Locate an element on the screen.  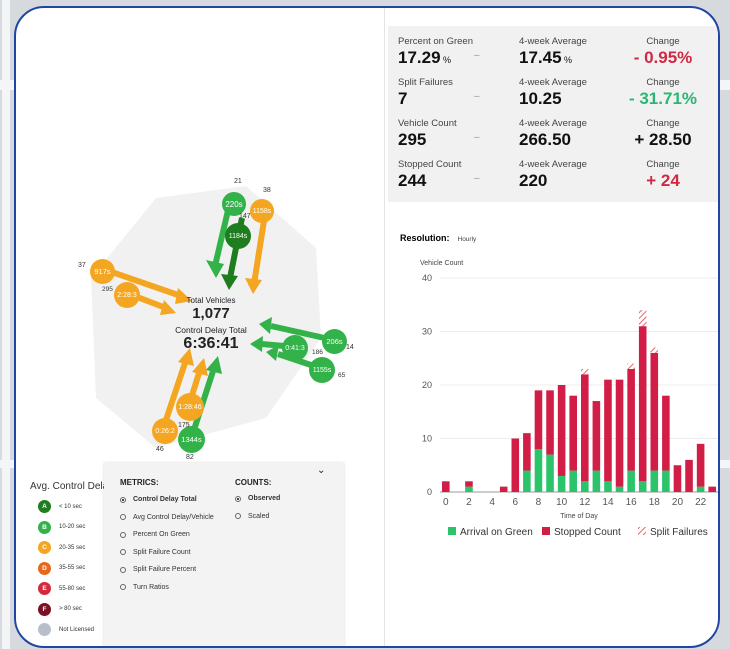
delay-bubble: 0:26:2 is located at coordinates (165, 431).